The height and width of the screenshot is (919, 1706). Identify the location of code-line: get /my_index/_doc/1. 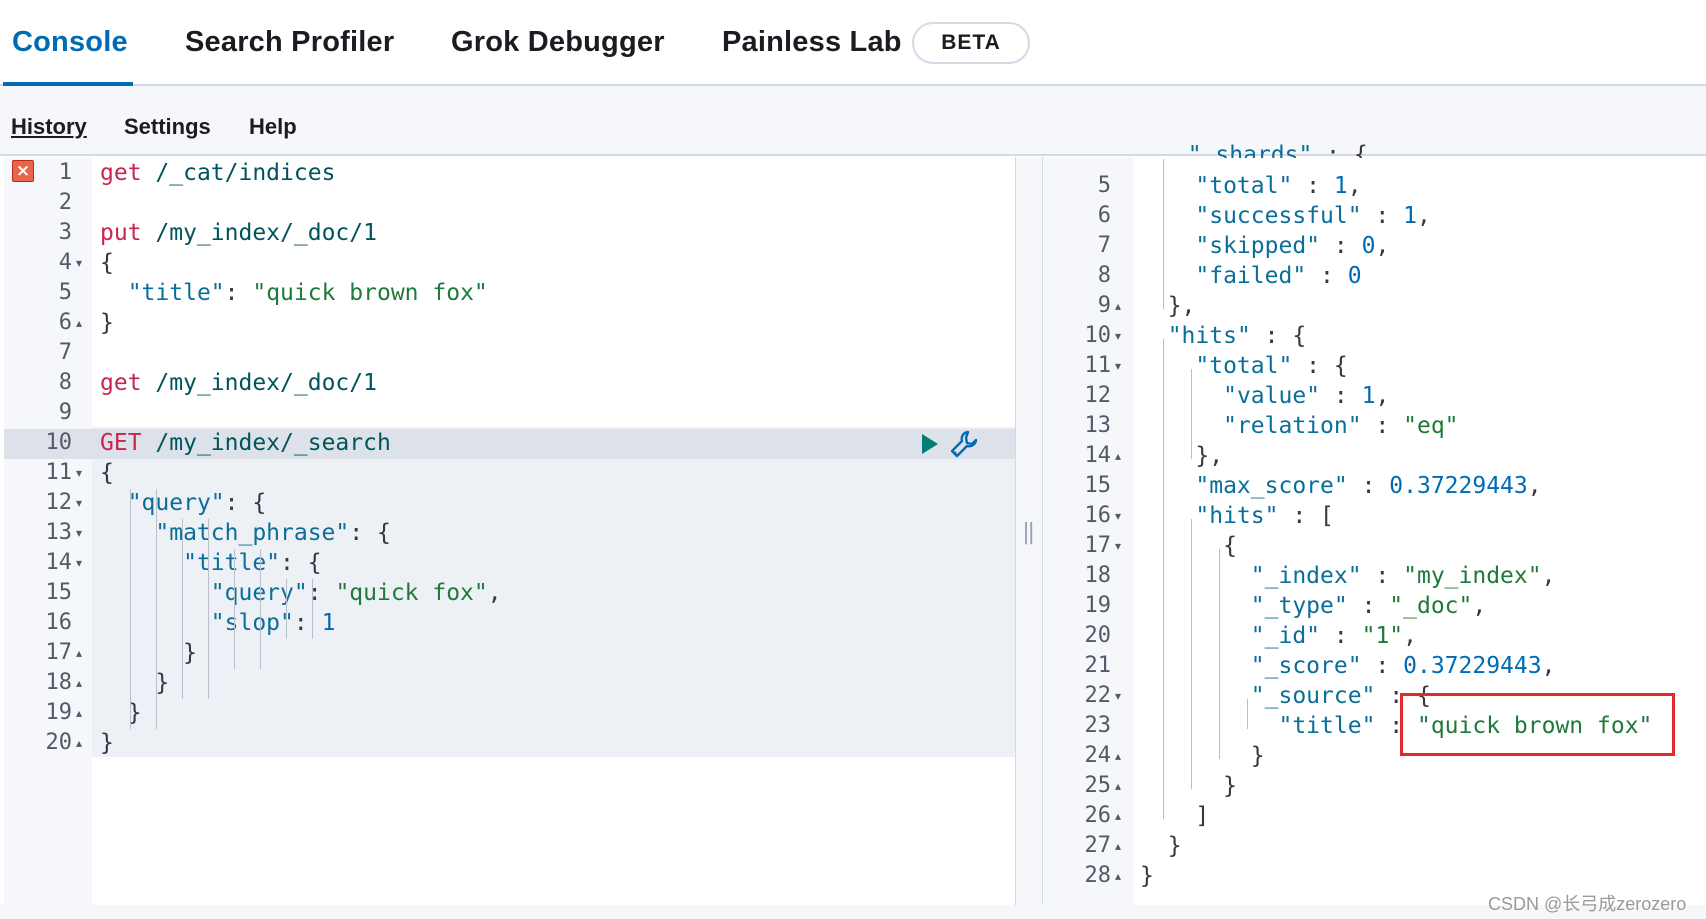
(238, 383).